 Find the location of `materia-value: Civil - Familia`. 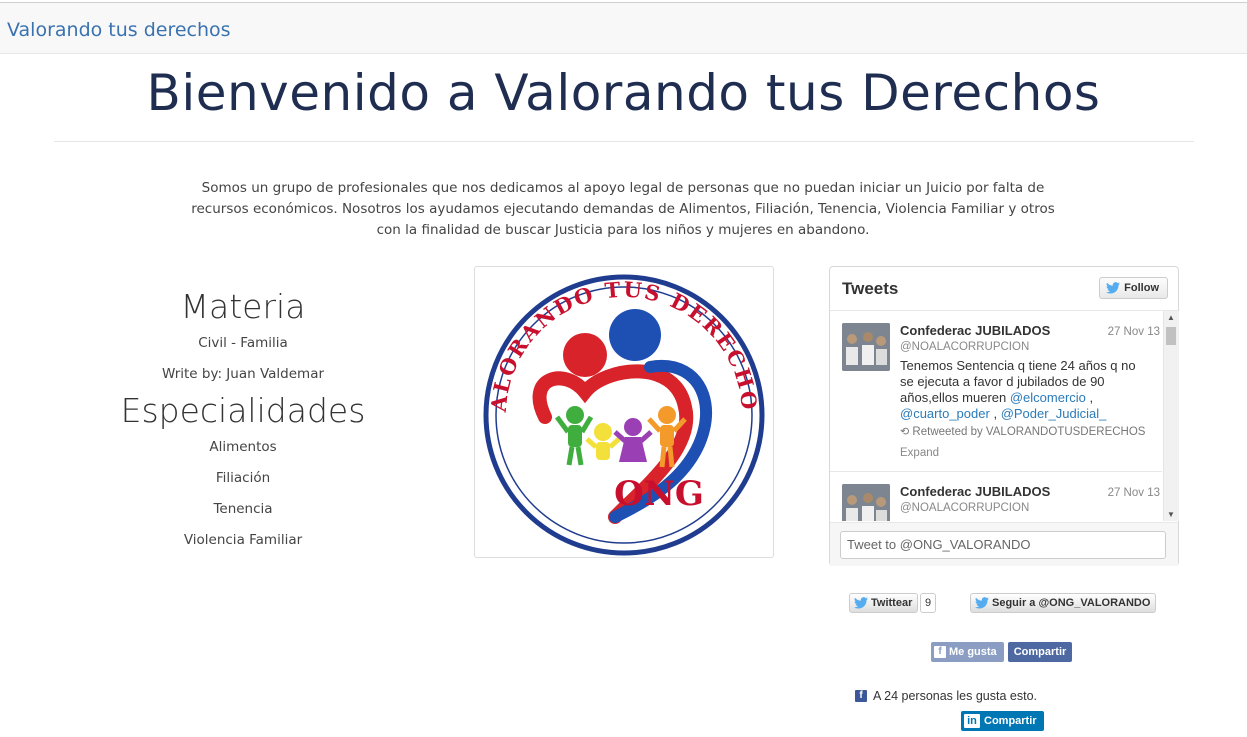

materia-value: Civil - Familia is located at coordinates (243, 343).